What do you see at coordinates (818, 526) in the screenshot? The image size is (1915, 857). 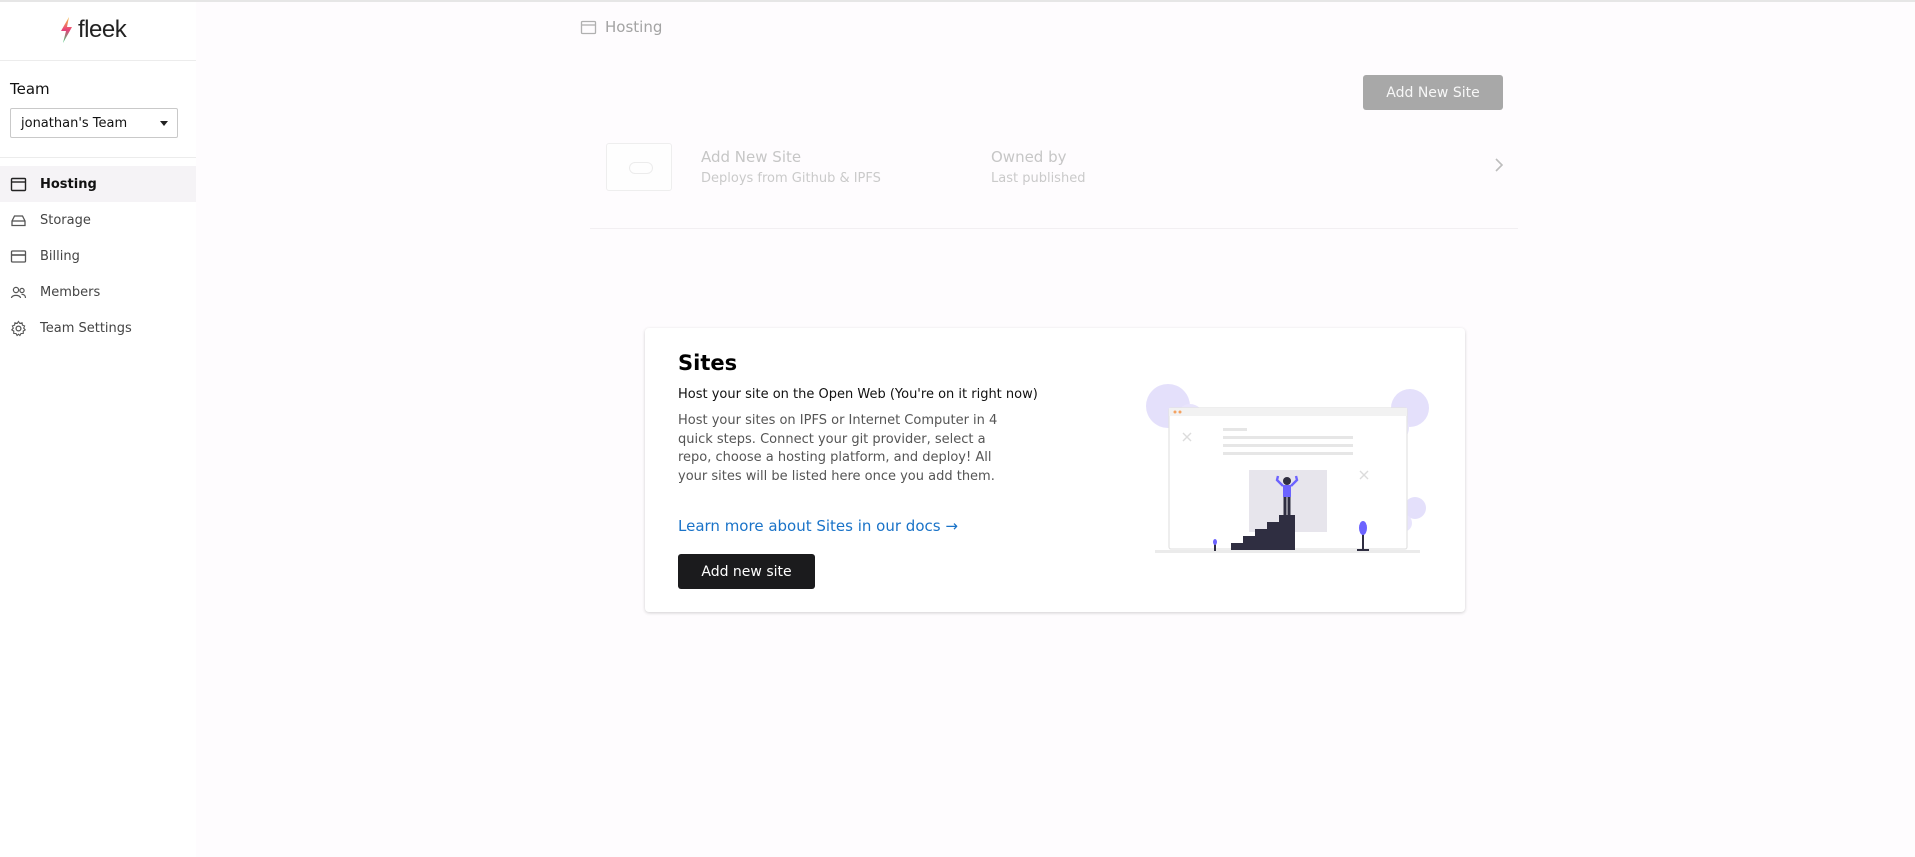 I see `docs-link: Learn more about Sites in our docs →` at bounding box center [818, 526].